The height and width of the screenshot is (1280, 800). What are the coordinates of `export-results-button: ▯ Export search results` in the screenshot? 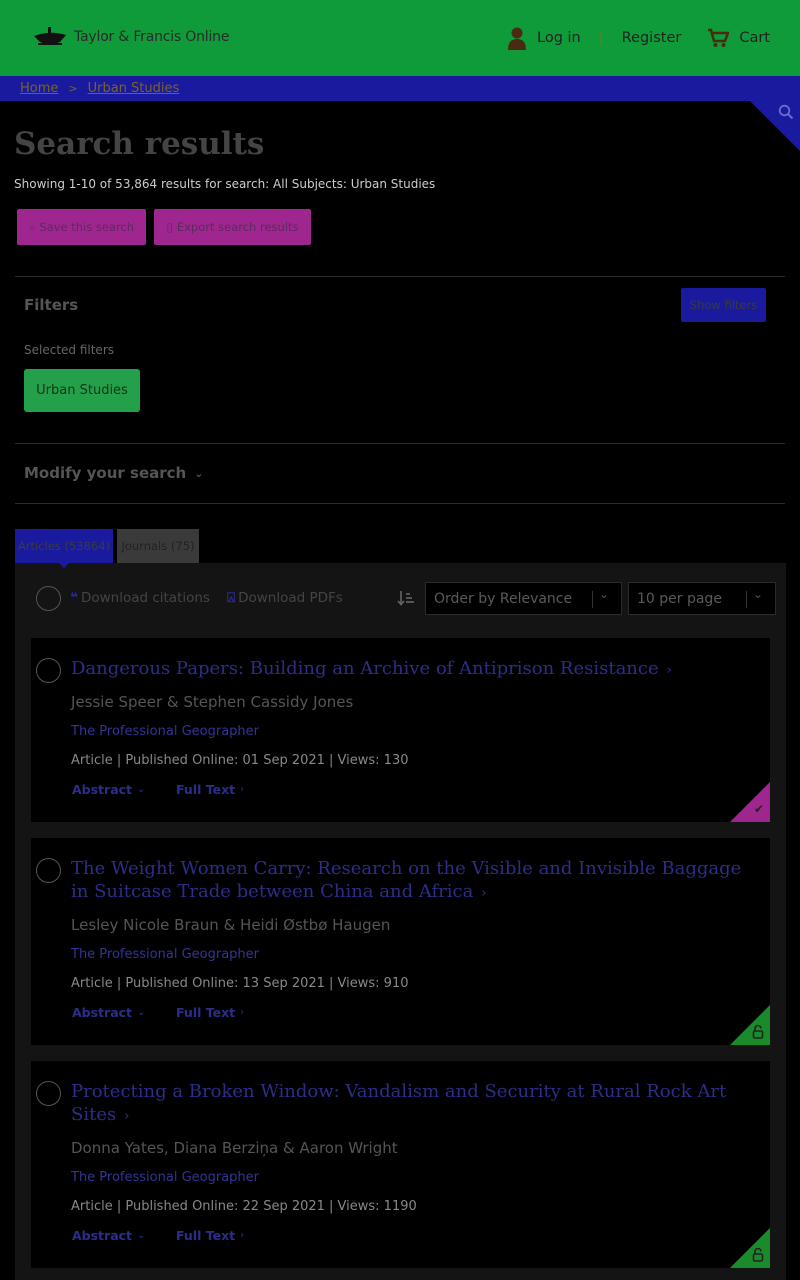 It's located at (232, 227).